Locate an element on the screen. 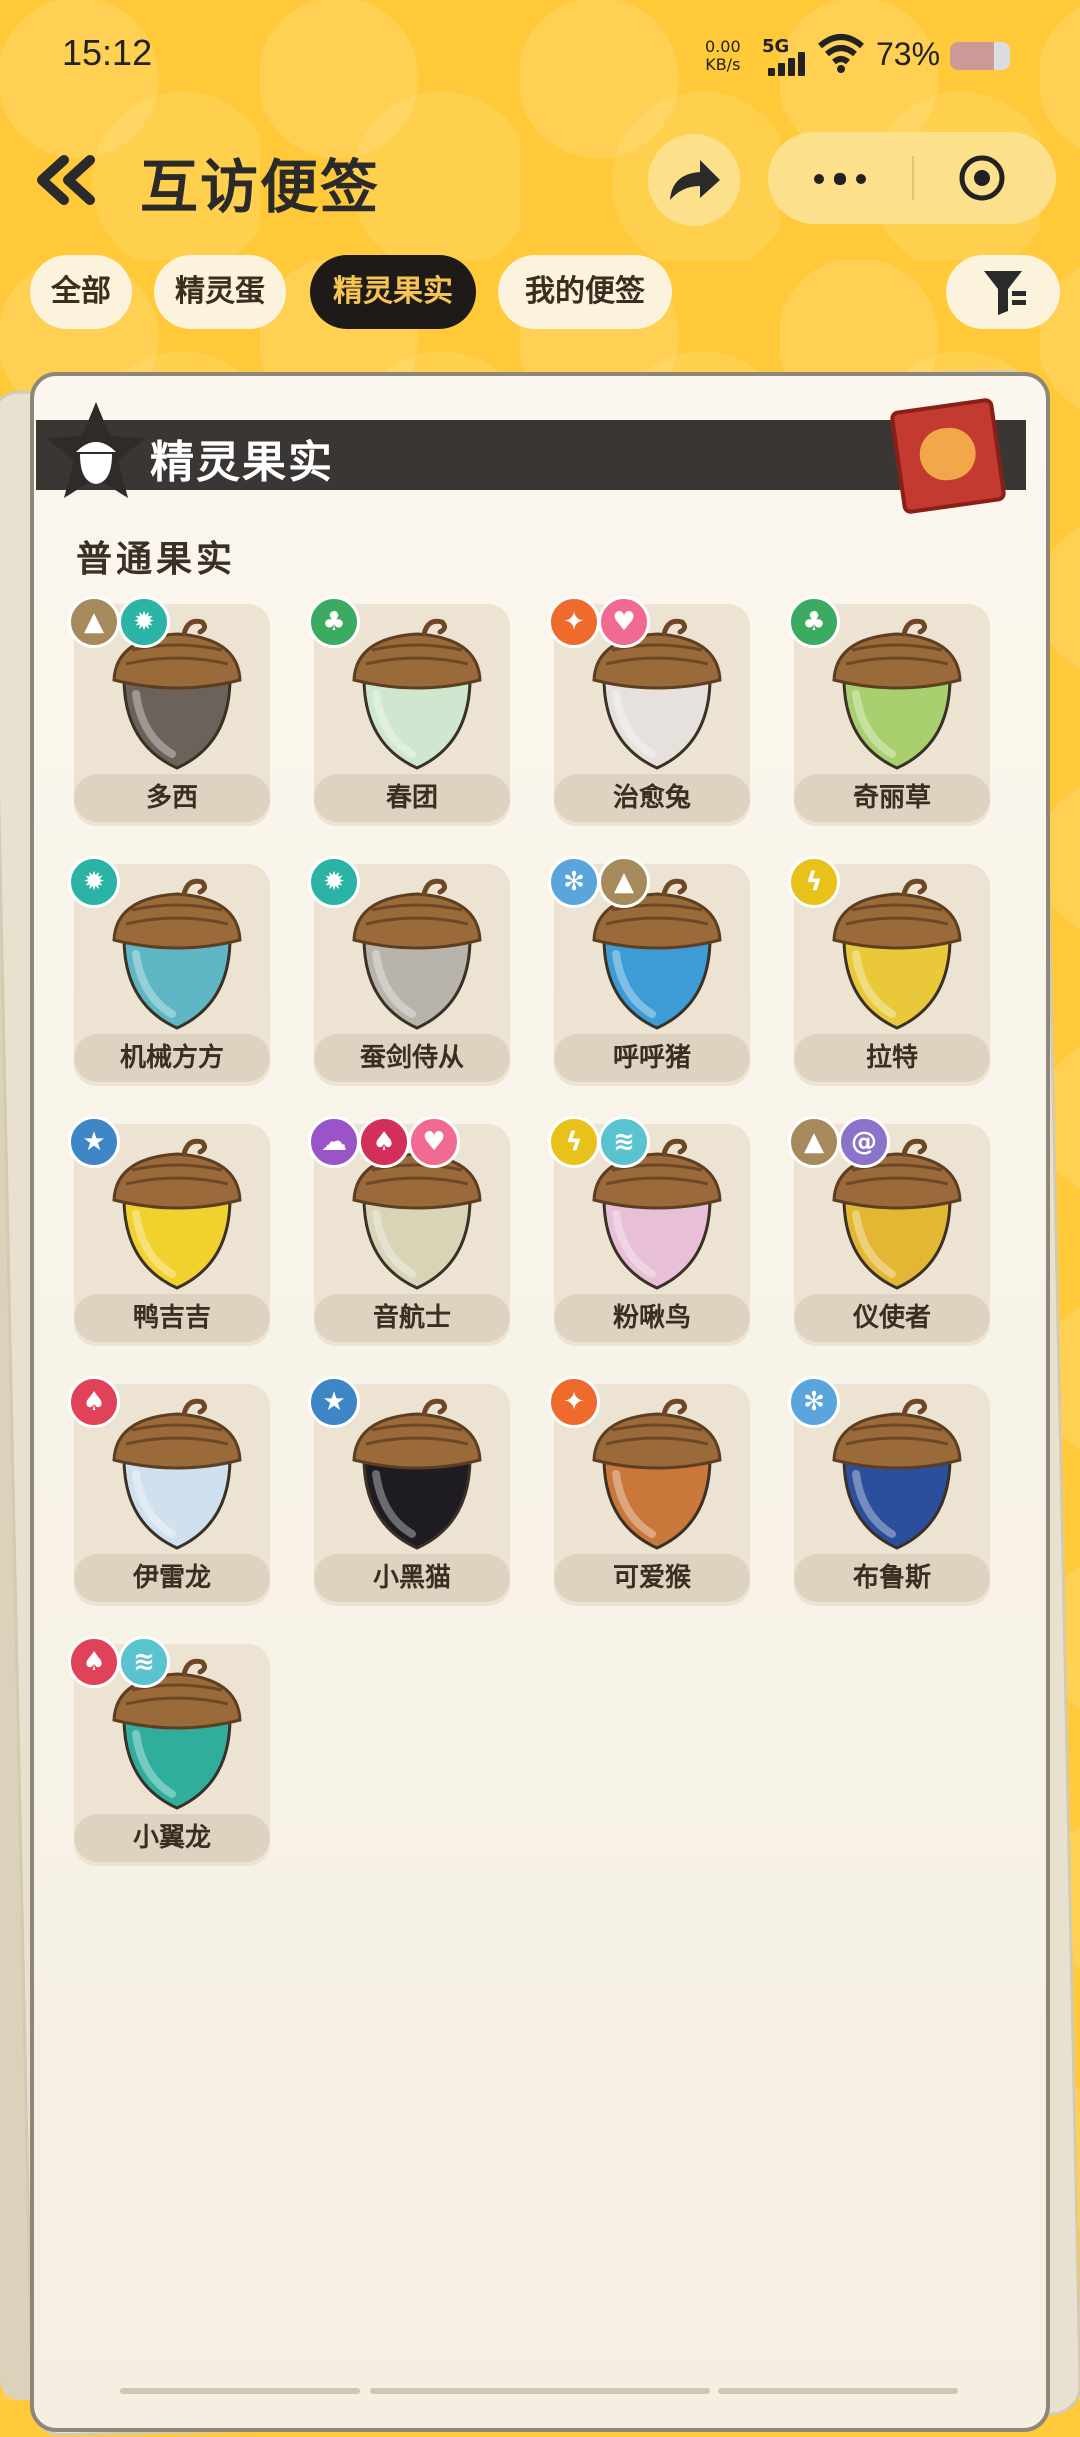  acorn-star-icon is located at coordinates (96, 450).